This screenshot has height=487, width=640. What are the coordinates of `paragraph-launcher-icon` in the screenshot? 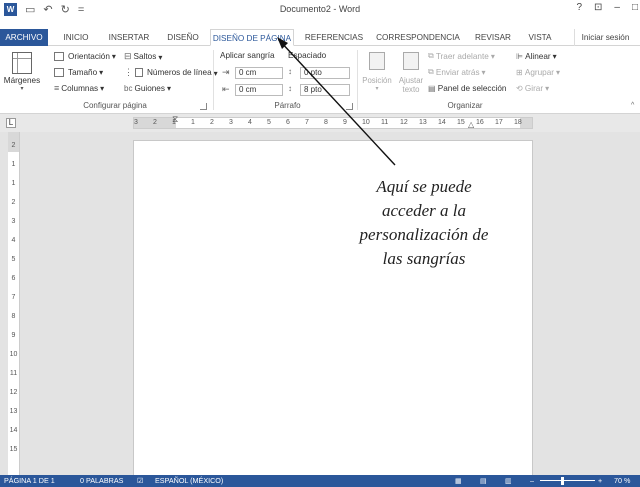 It's located at (349, 106).